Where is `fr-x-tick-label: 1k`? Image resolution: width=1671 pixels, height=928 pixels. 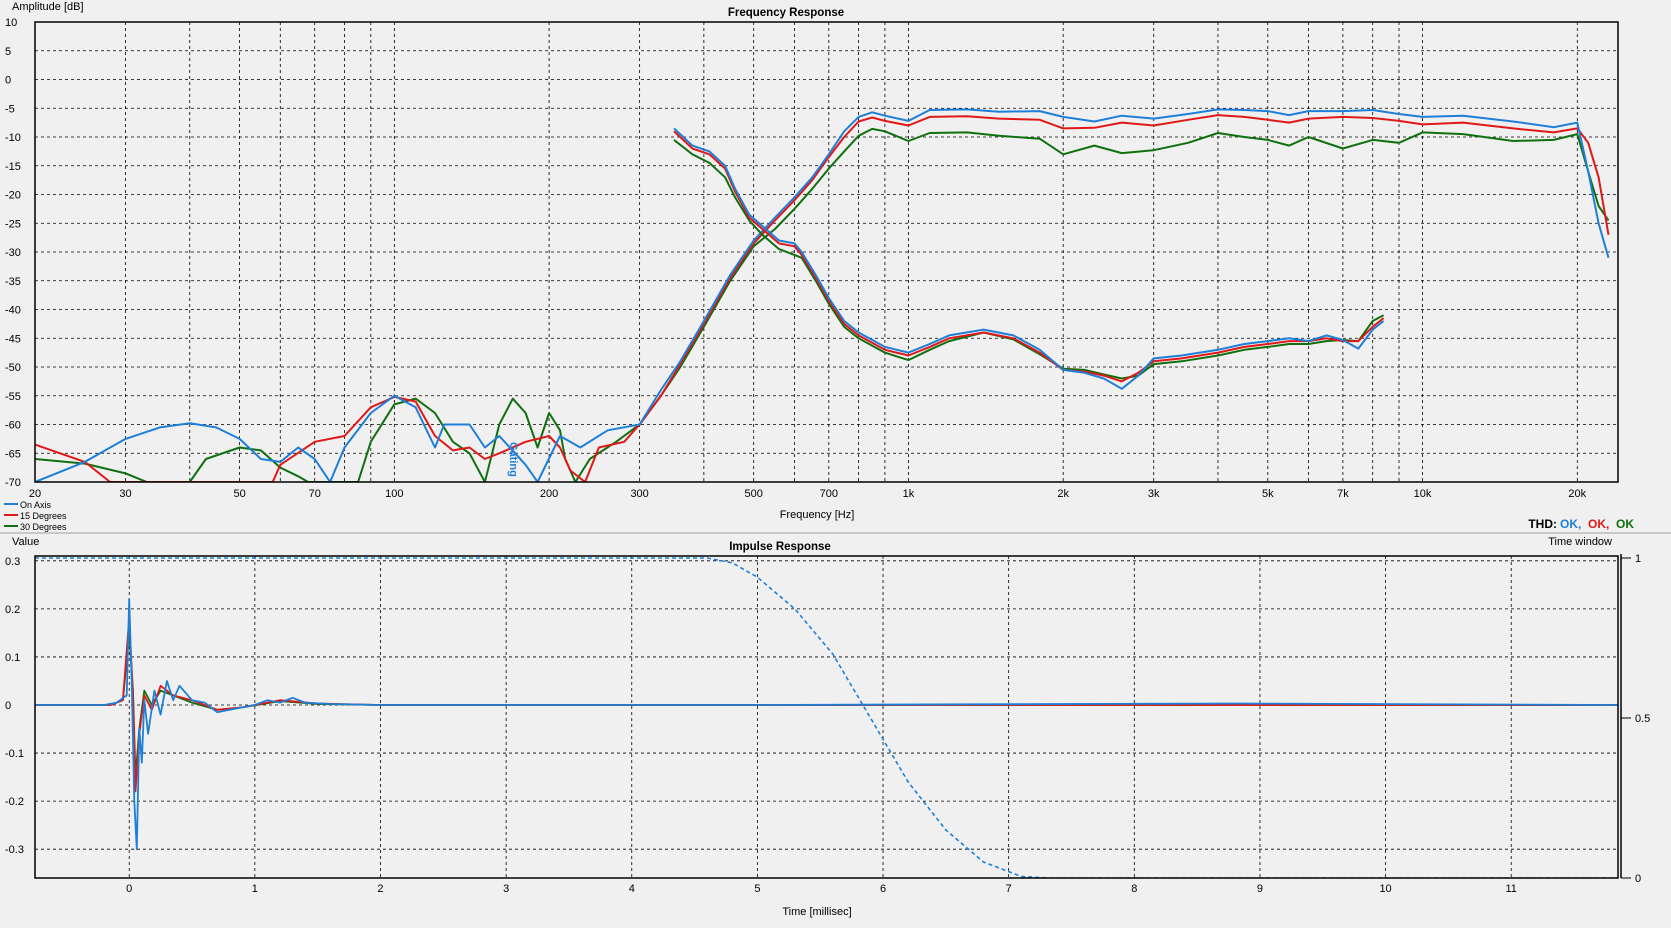 fr-x-tick-label: 1k is located at coordinates (909, 494).